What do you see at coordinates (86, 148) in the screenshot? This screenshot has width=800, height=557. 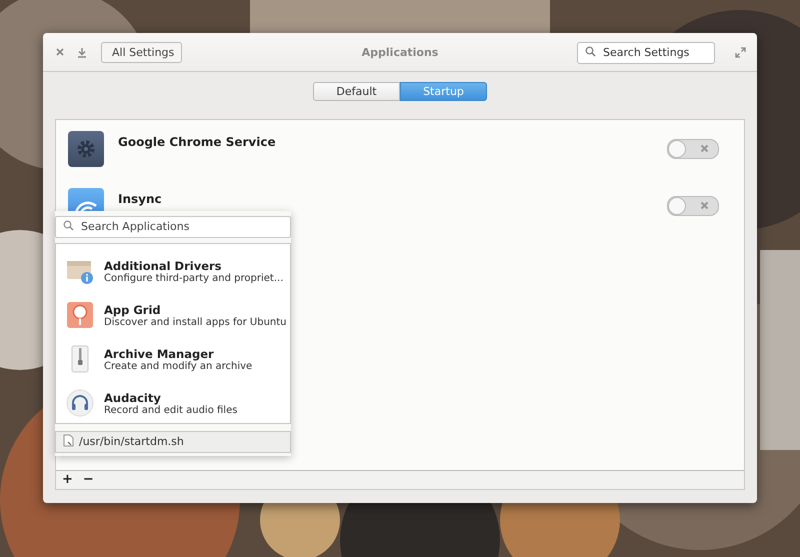 I see `gear-icon` at bounding box center [86, 148].